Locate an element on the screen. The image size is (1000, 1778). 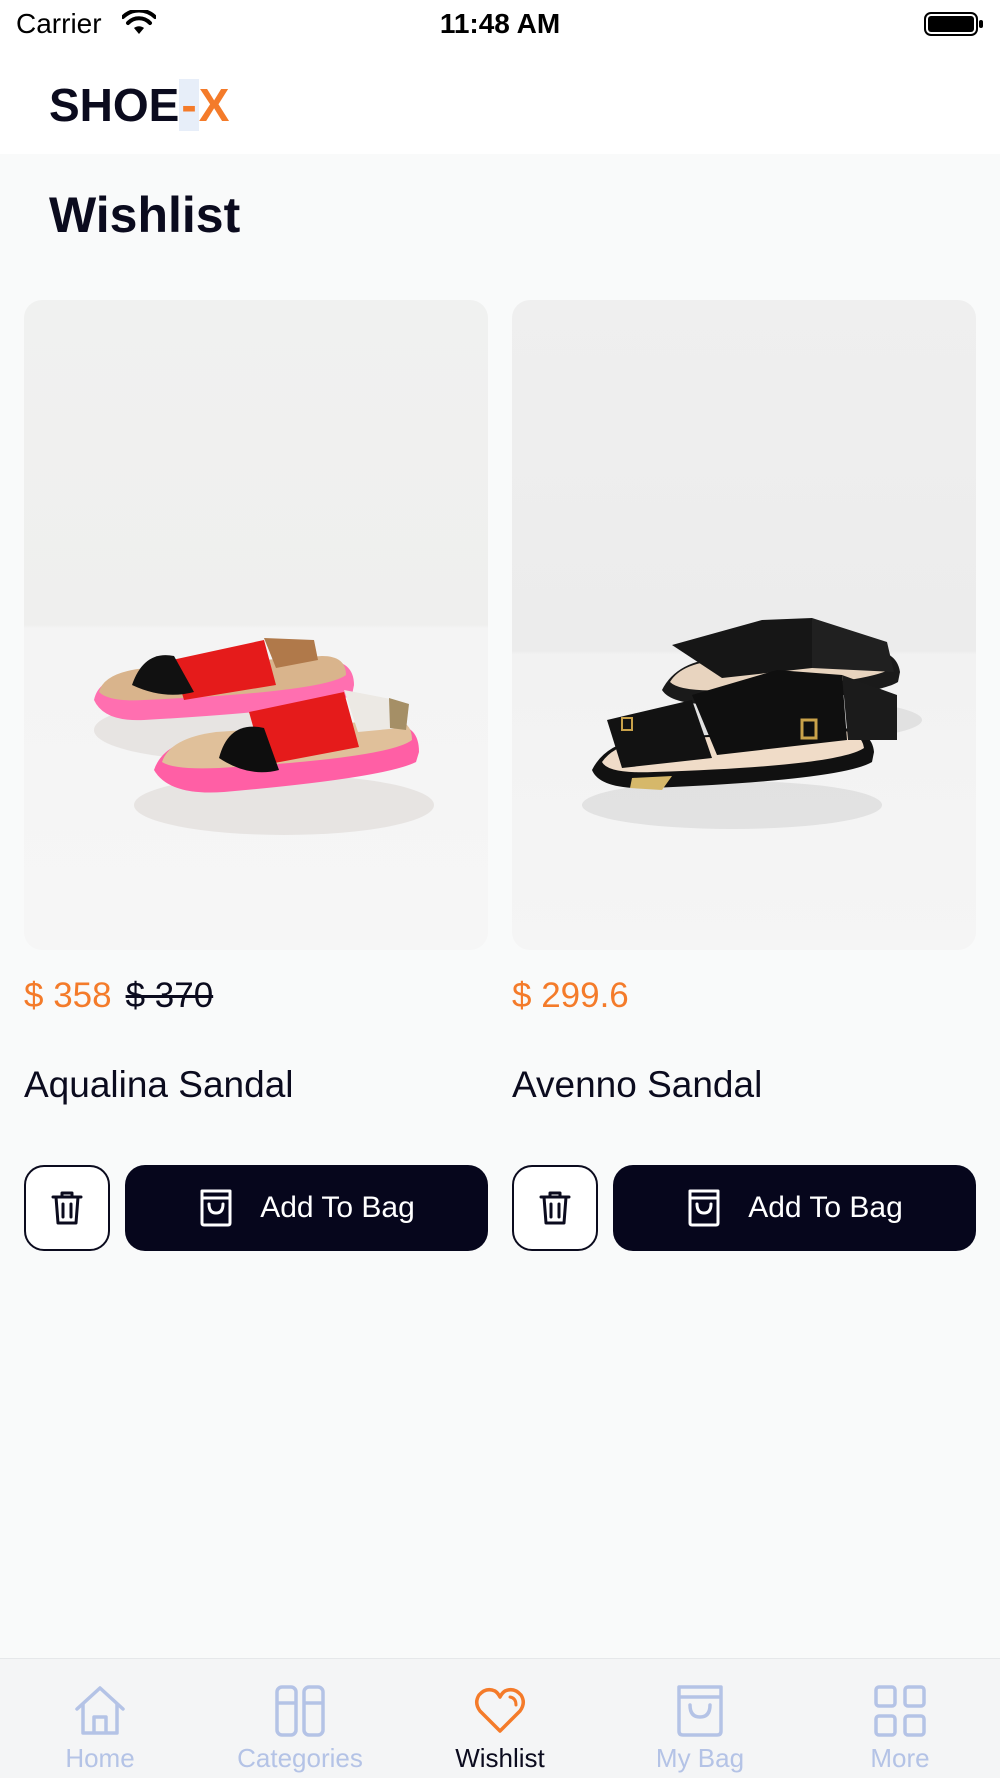
sandal-image-black is located at coordinates (752, 723).